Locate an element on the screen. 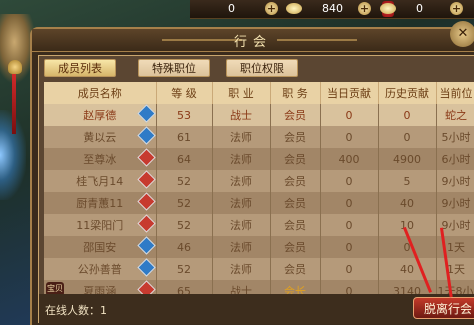 The height and width of the screenshot is (325, 474). column-header-job: 职 业 is located at coordinates (241, 93).